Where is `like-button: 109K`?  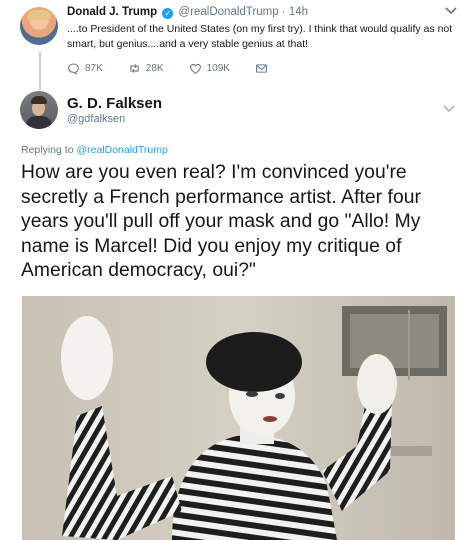
like-button: 109K is located at coordinates (209, 68).